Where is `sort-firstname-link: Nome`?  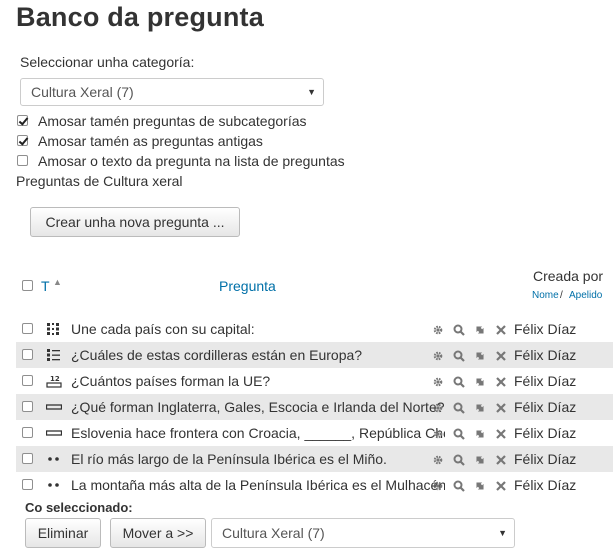
sort-firstname-link: Nome is located at coordinates (545, 295).